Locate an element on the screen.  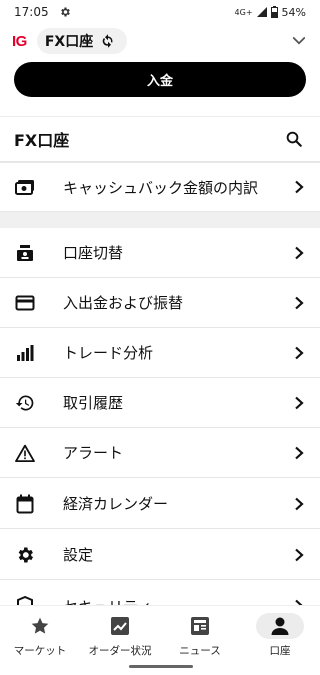
ig-logo: IG is located at coordinates (19, 41).